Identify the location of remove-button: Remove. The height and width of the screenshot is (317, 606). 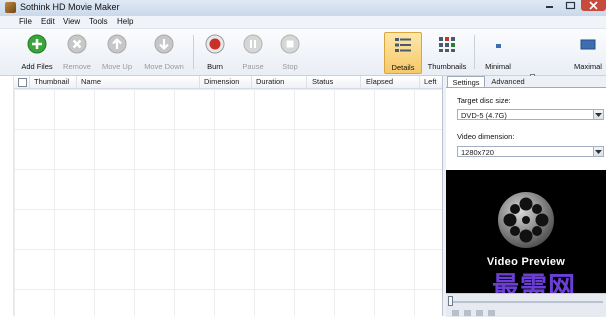
(77, 52).